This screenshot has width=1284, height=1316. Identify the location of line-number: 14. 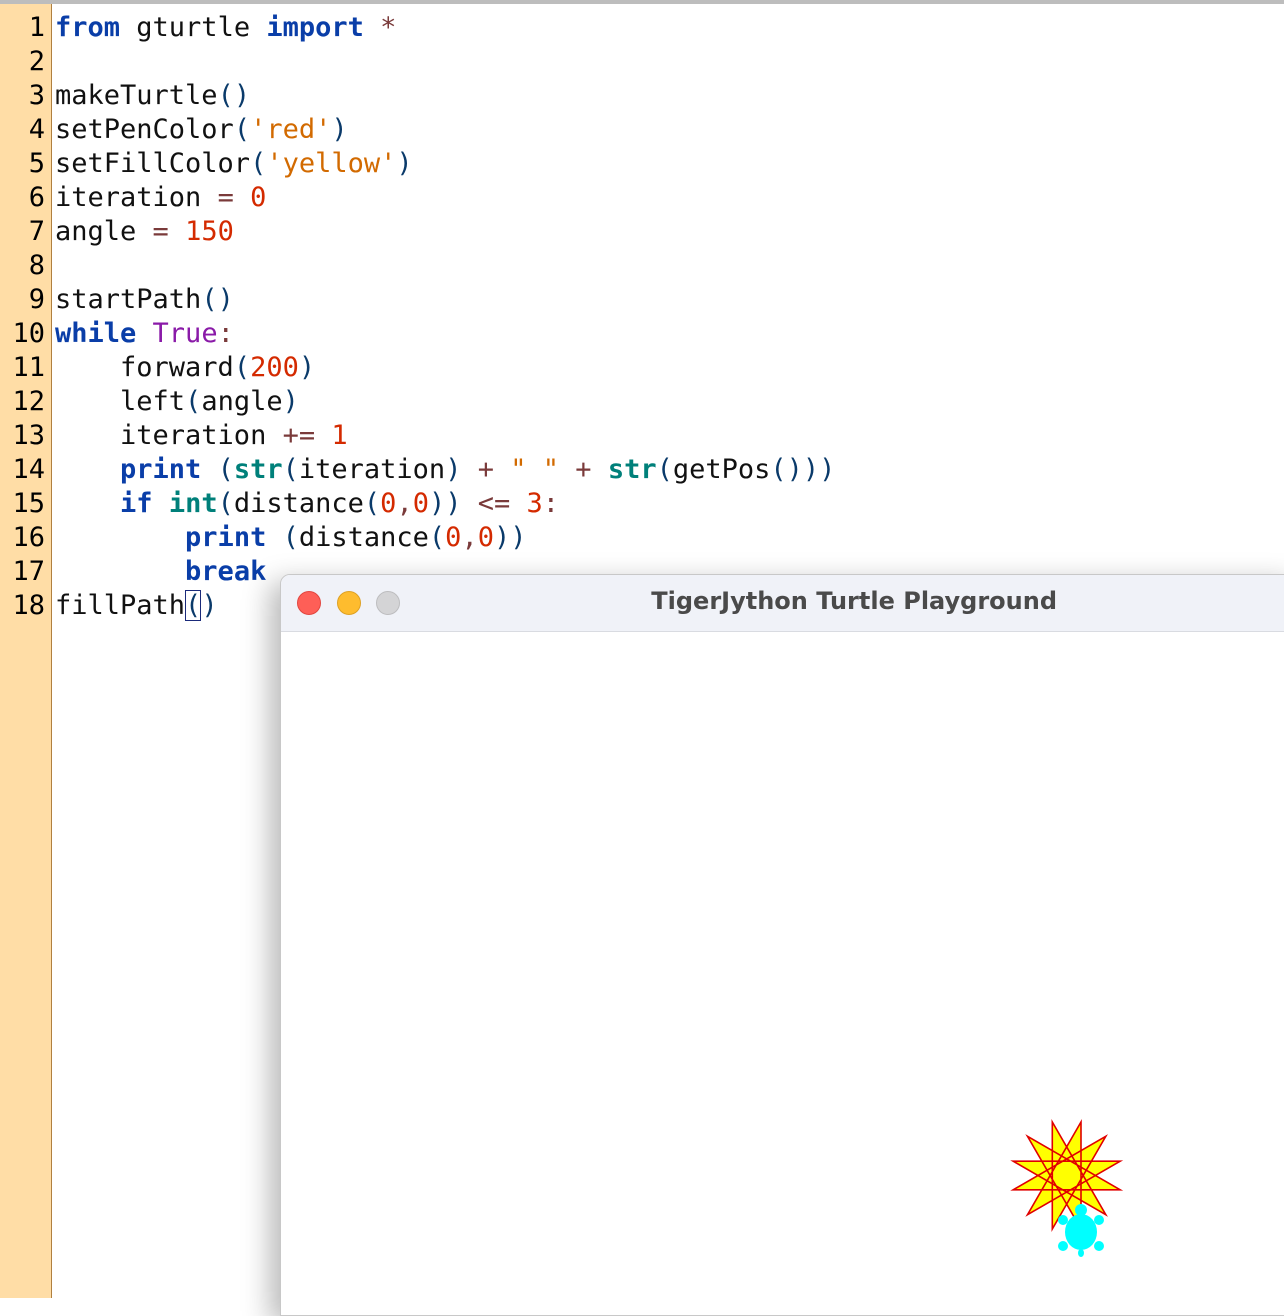
(28, 469).